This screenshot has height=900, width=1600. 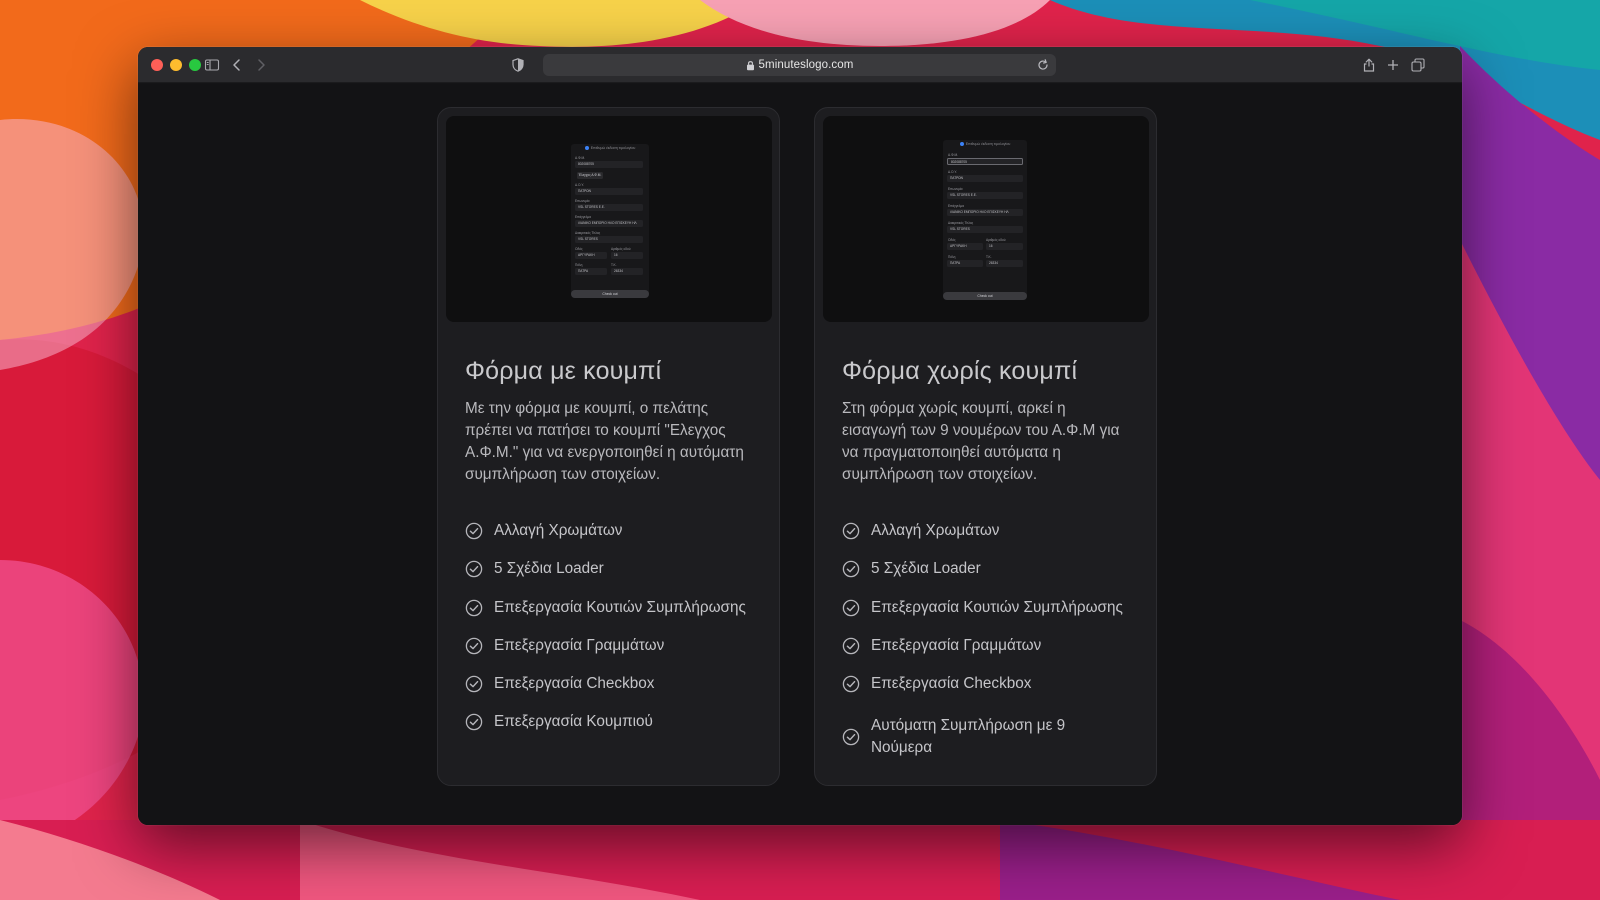 What do you see at coordinates (573, 722) in the screenshot?
I see `feature-label: Επεξεργασία Κουμπιού` at bounding box center [573, 722].